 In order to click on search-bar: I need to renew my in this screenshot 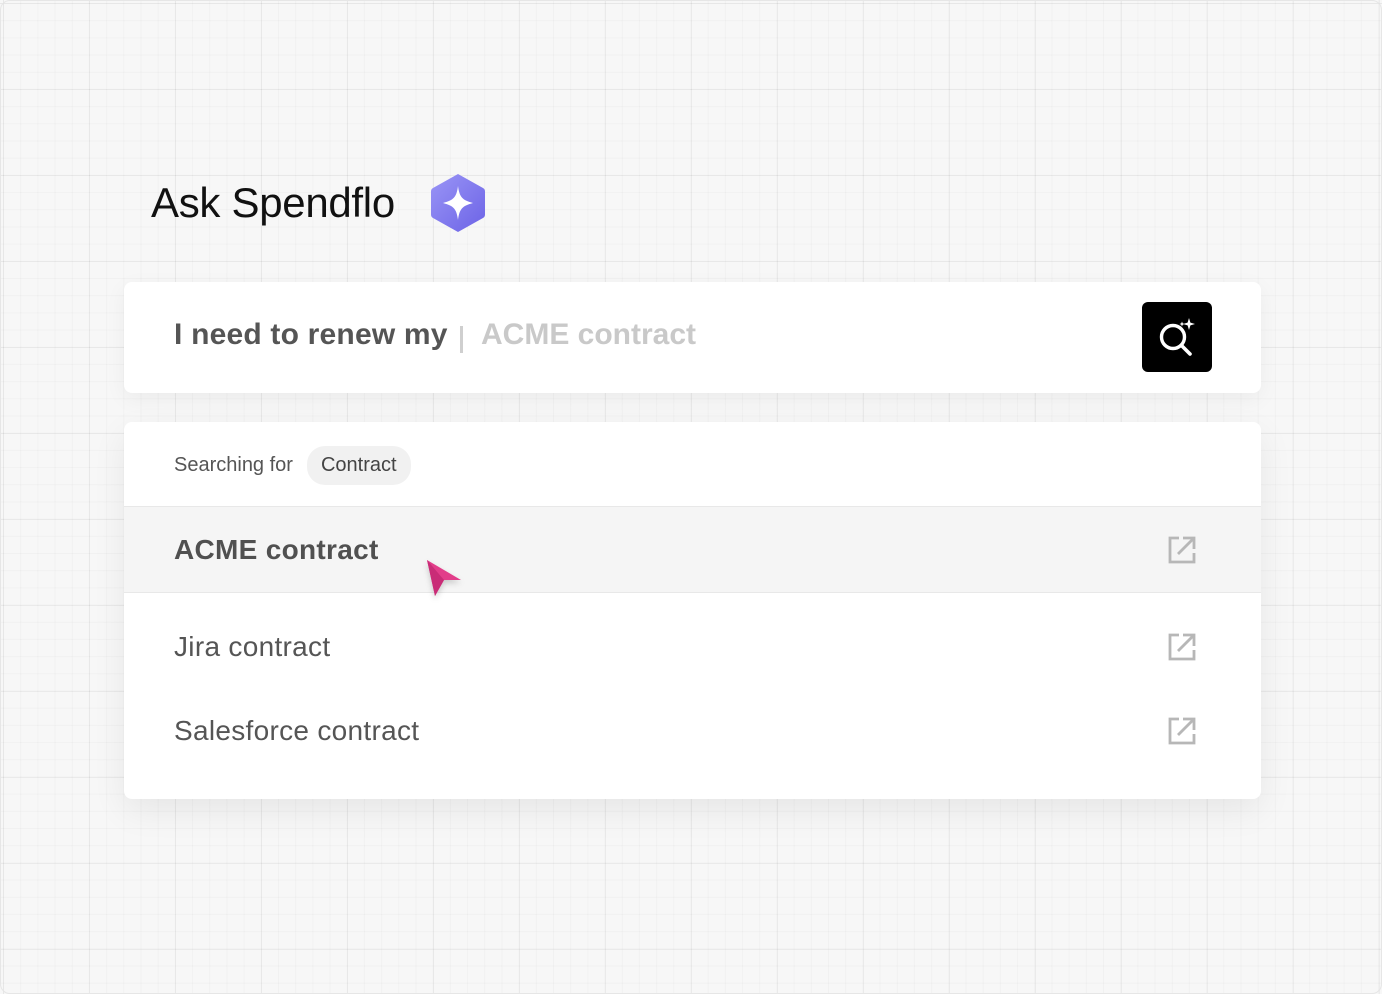, I will do `click(692, 337)`.